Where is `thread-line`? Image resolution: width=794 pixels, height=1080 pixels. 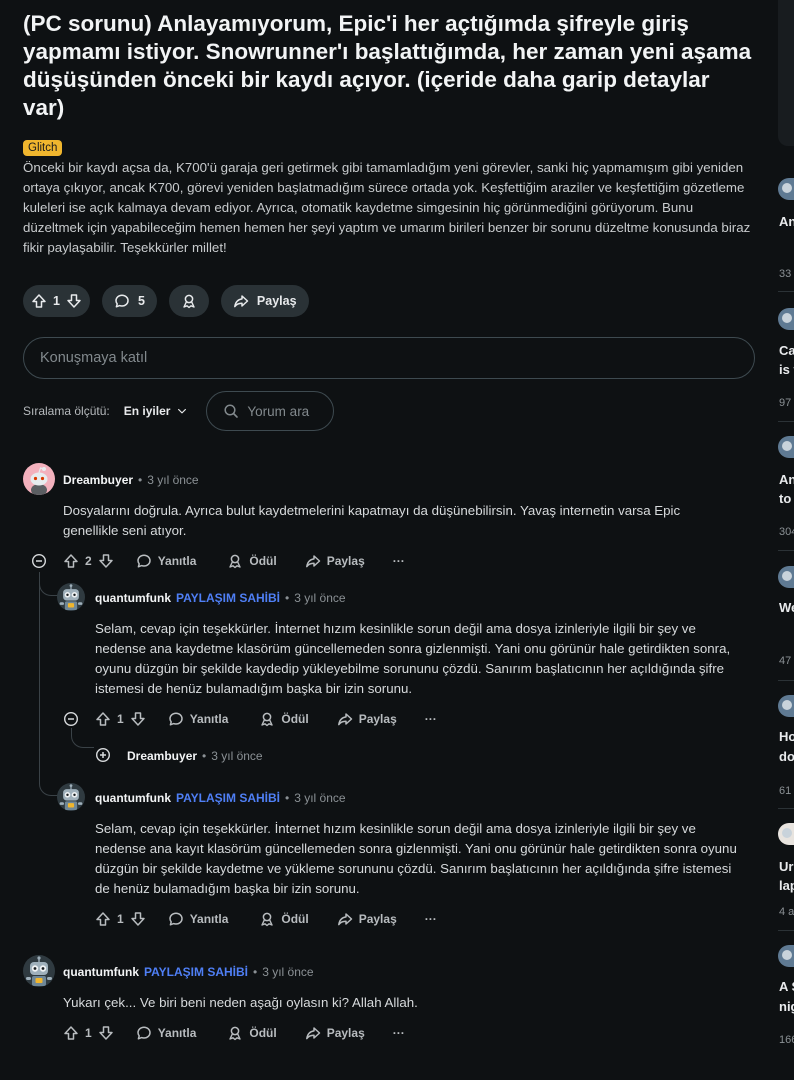
thread-line is located at coordinates (39, 672).